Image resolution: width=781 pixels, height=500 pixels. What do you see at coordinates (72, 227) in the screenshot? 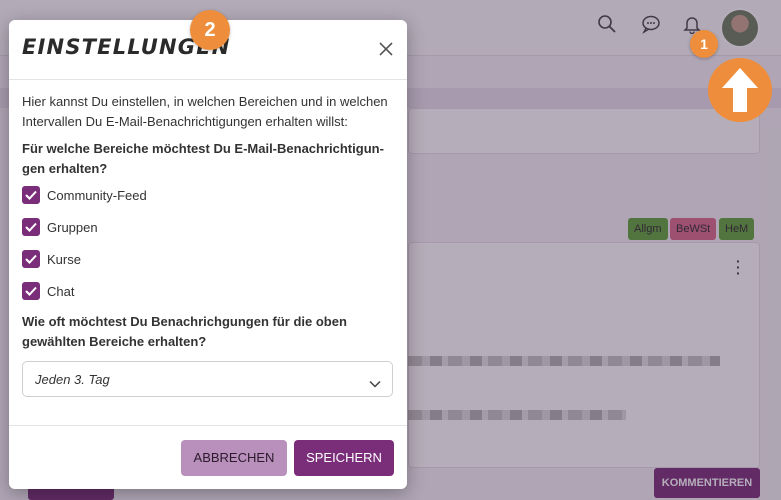
I see `checkbox-label: Gruppen` at bounding box center [72, 227].